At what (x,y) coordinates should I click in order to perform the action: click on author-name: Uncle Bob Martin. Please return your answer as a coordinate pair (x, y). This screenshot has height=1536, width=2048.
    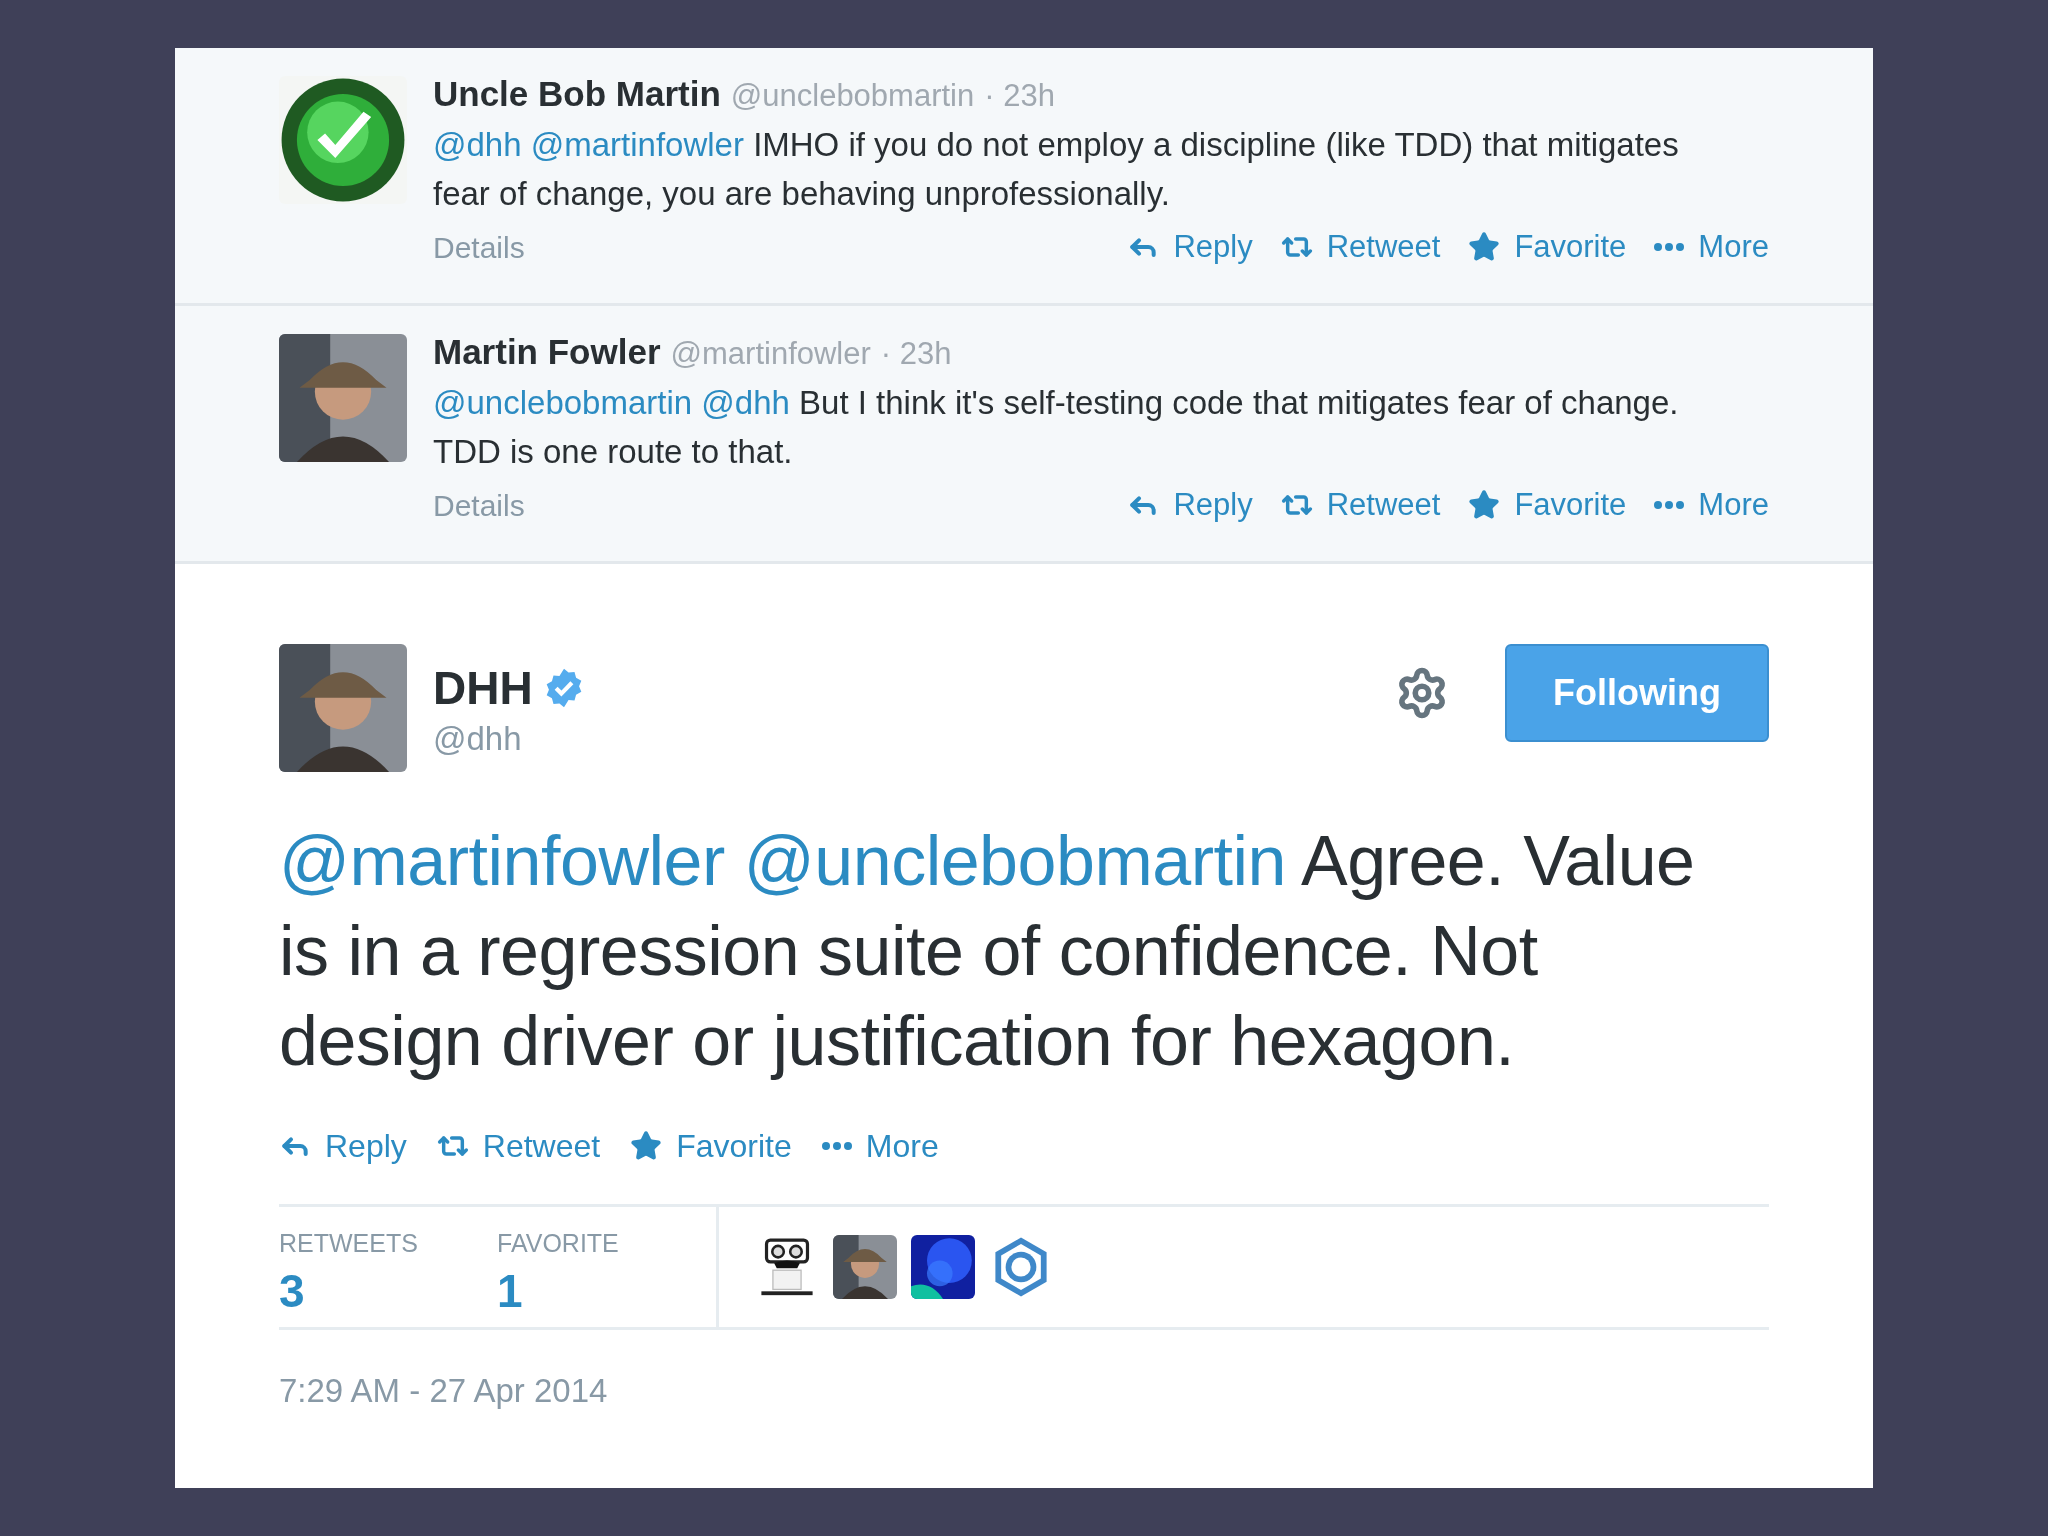
    Looking at the image, I should click on (577, 94).